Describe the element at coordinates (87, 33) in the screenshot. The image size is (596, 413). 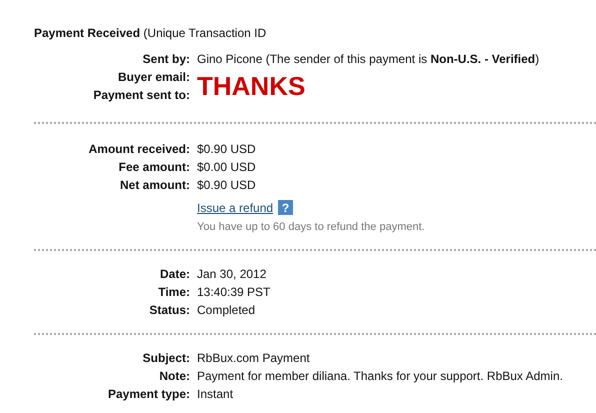
I see `page-title: Payment Received` at that location.